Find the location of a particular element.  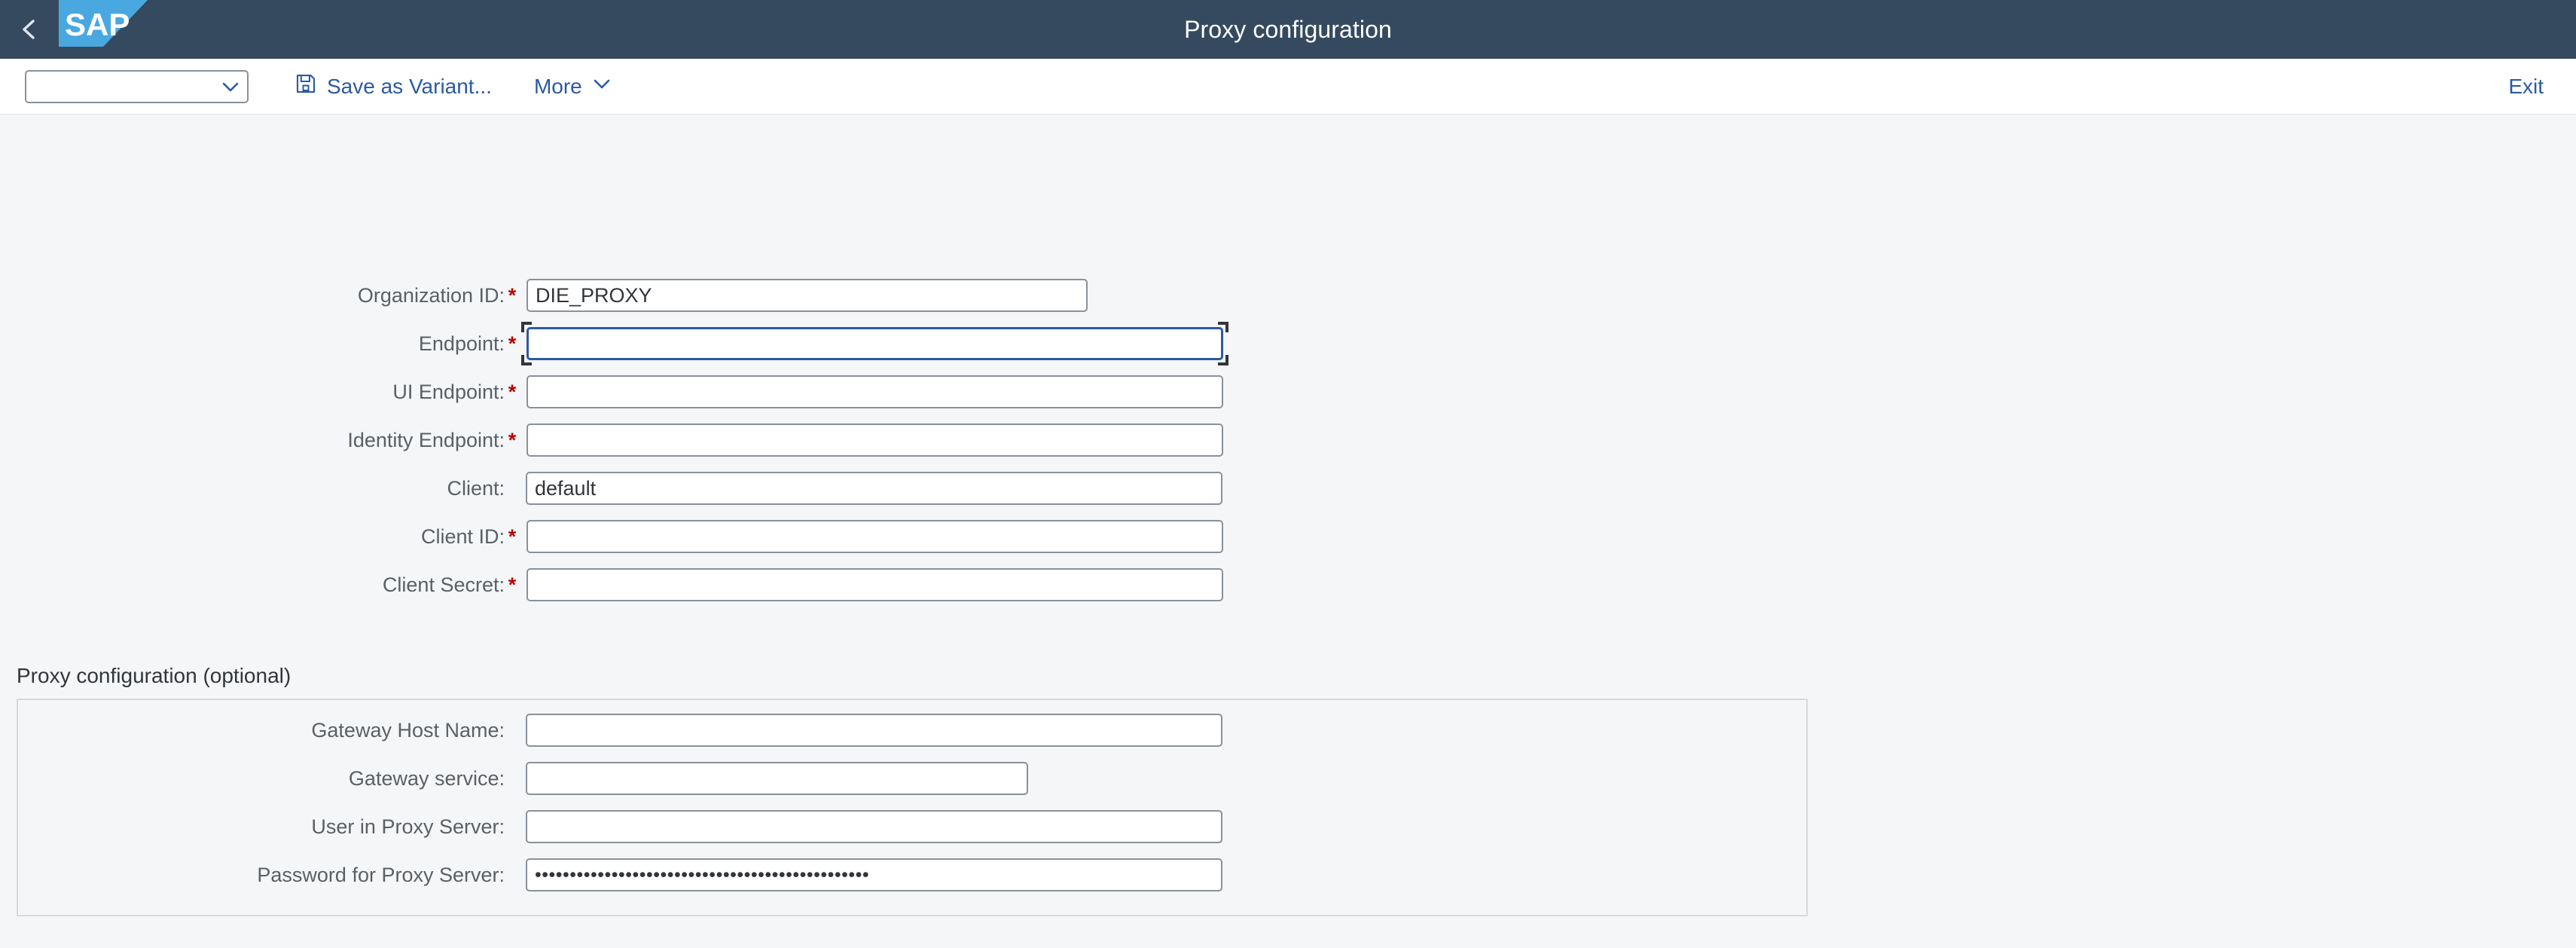

label-identity-endpoint: Identity Endpoint: is located at coordinates (426, 440).